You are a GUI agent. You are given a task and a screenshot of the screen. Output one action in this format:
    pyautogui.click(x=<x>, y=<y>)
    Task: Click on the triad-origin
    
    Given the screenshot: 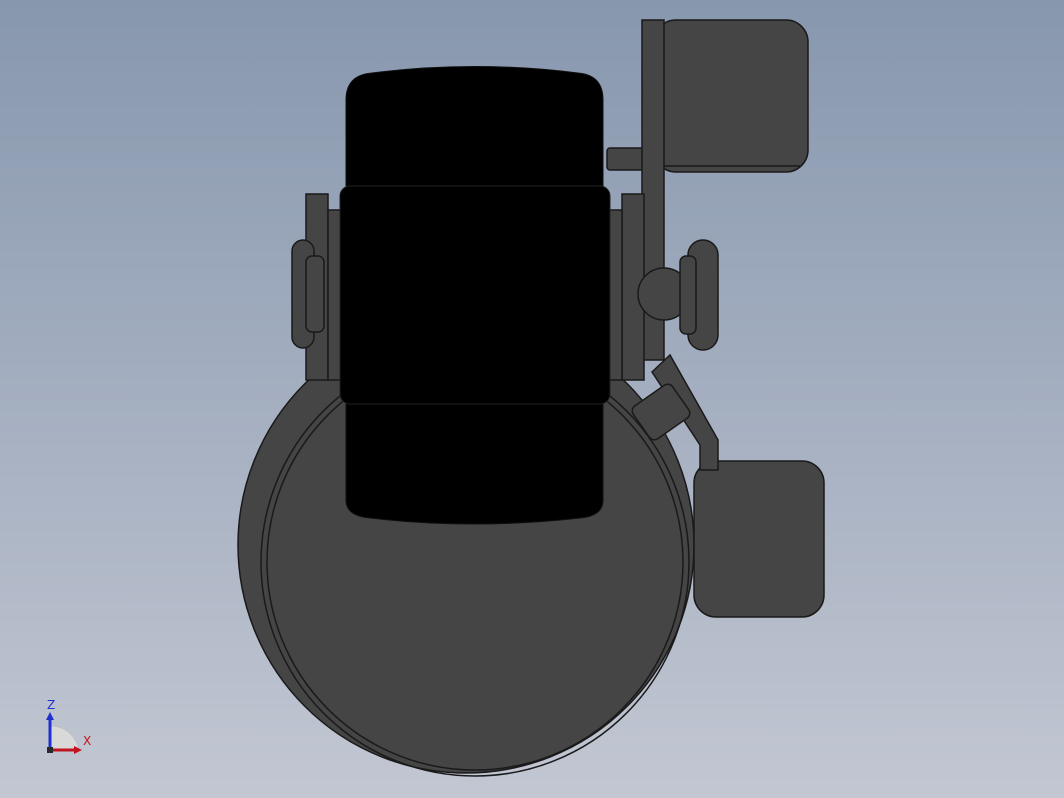 What is the action you would take?
    pyautogui.click(x=50, y=750)
    